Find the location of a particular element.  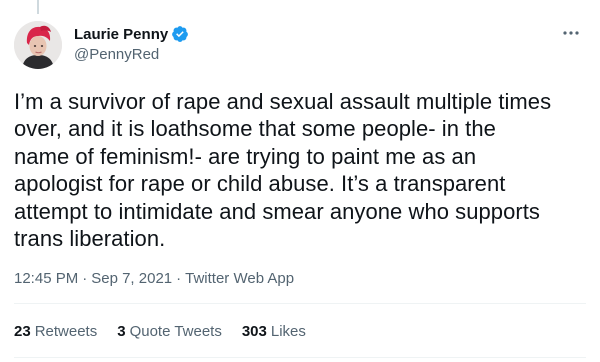

quote-tweets-count: 3 is located at coordinates (121, 331).